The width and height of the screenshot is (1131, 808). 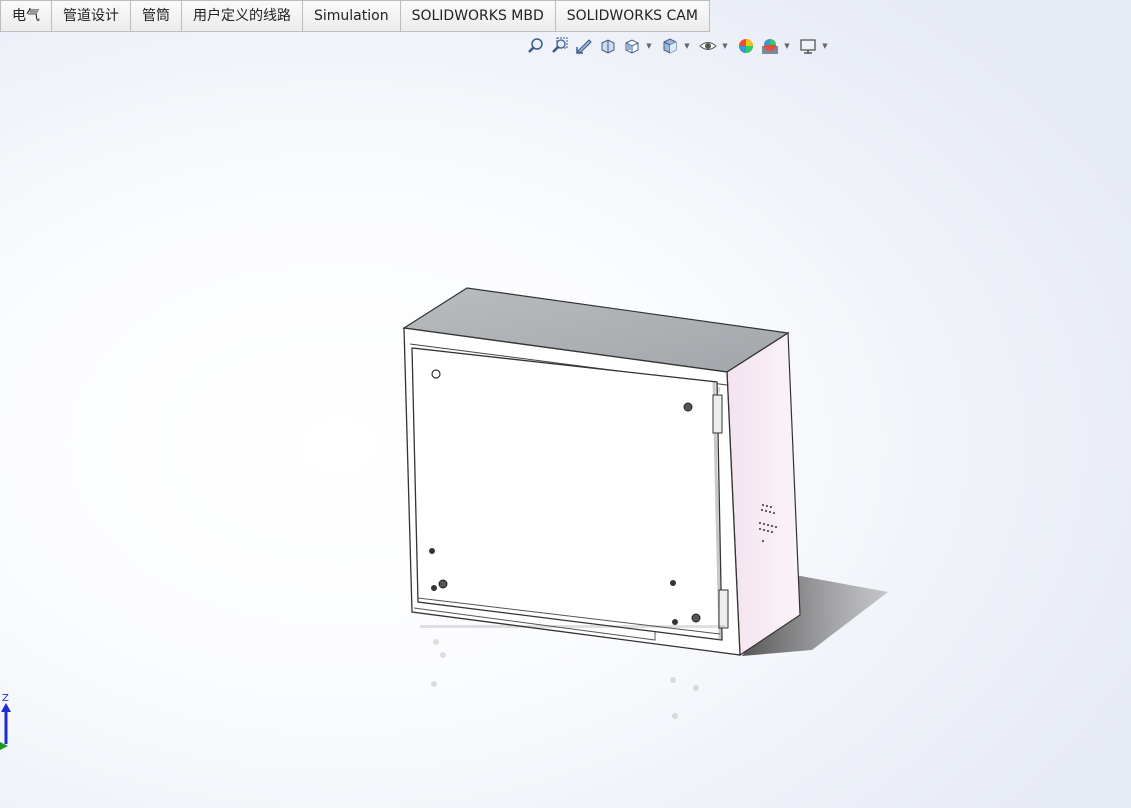 What do you see at coordinates (91, 15) in the screenshot?
I see `tab-piping: 管道设计` at bounding box center [91, 15].